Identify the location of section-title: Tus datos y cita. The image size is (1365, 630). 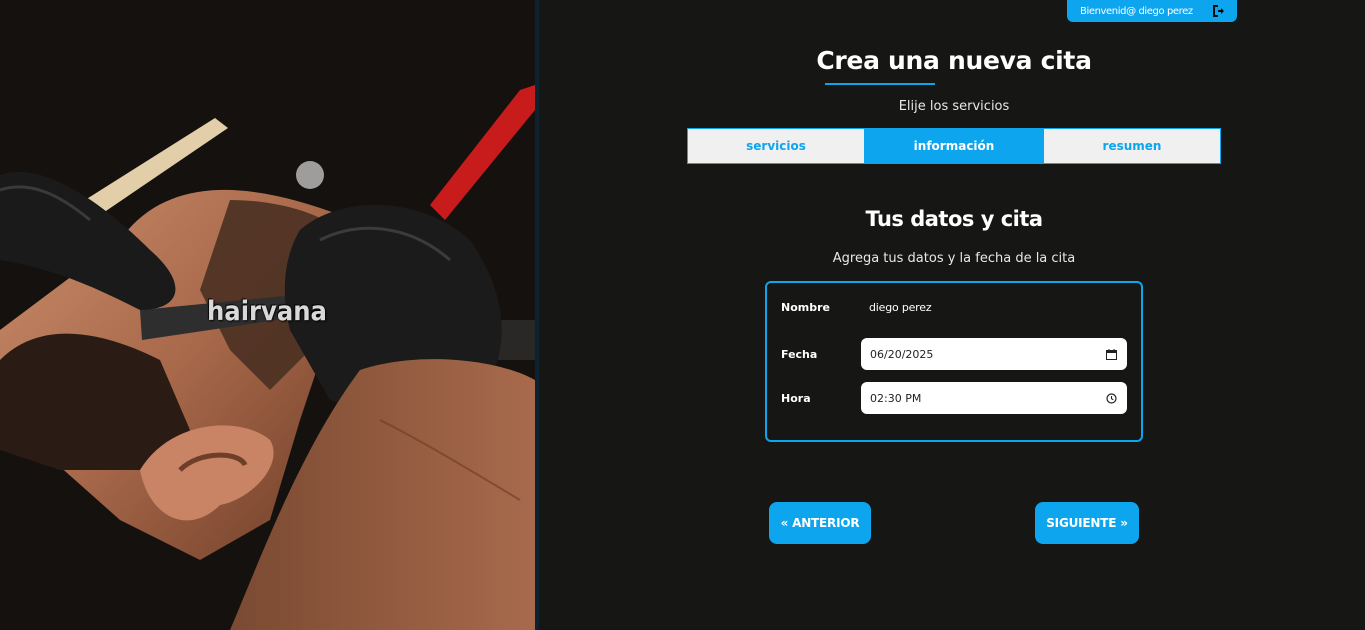
(954, 219).